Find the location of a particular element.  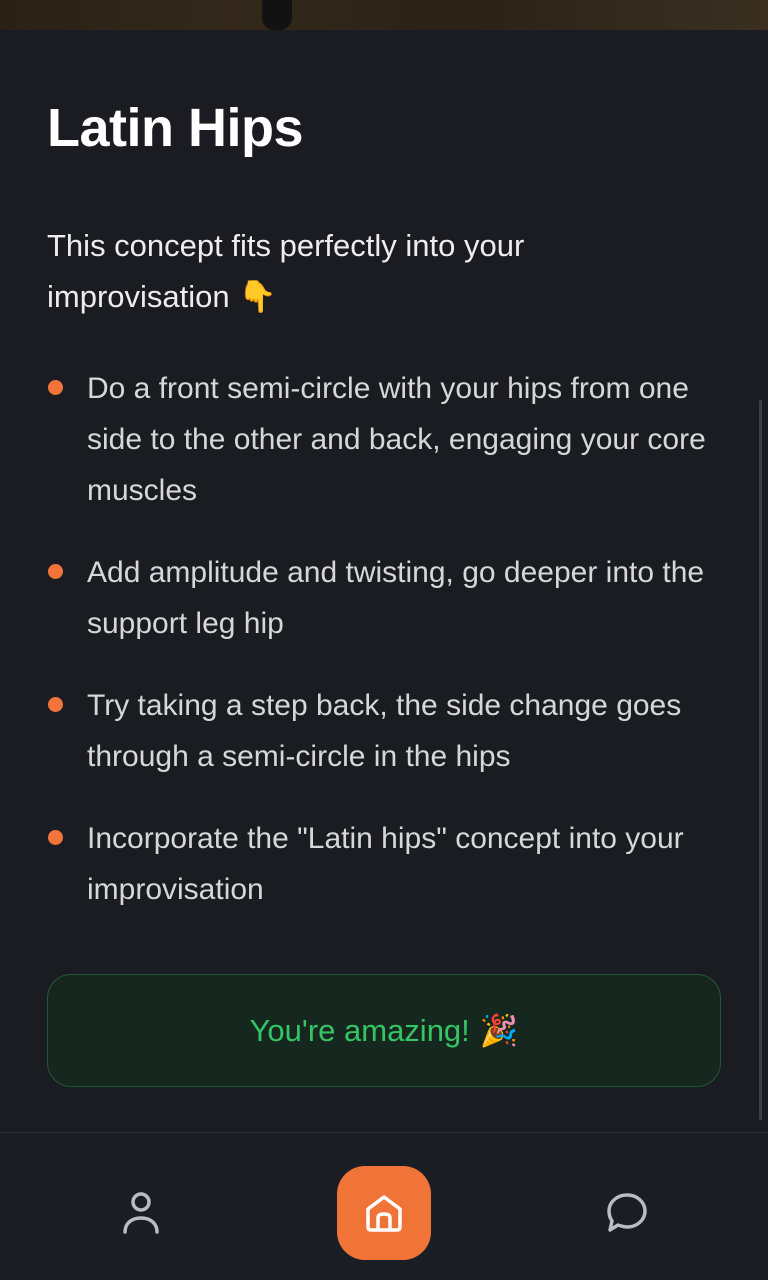

youre-amazing-button: You're amazing! 🎉 is located at coordinates (384, 1030).